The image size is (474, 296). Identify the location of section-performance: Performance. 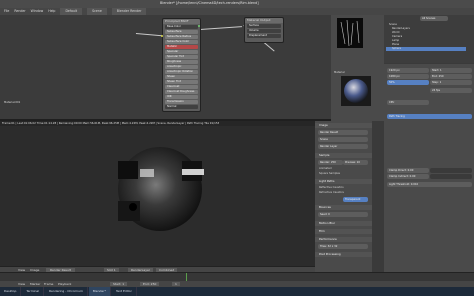
(343, 239).